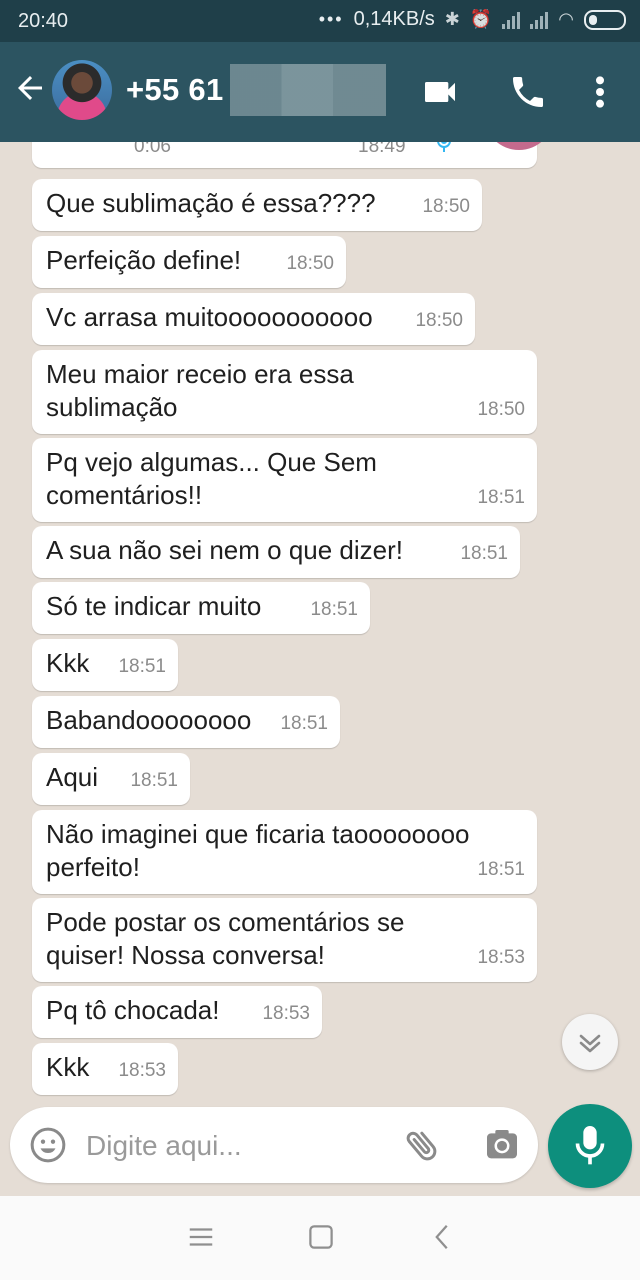  I want to click on system-nav-bar, so click(320, 1238).